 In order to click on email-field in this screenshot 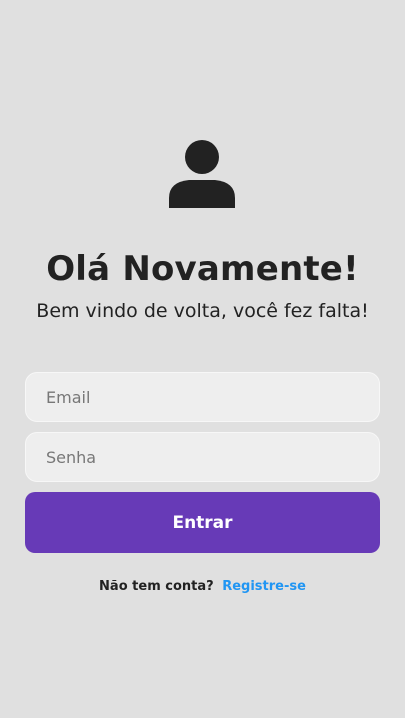, I will do `click(202, 397)`.